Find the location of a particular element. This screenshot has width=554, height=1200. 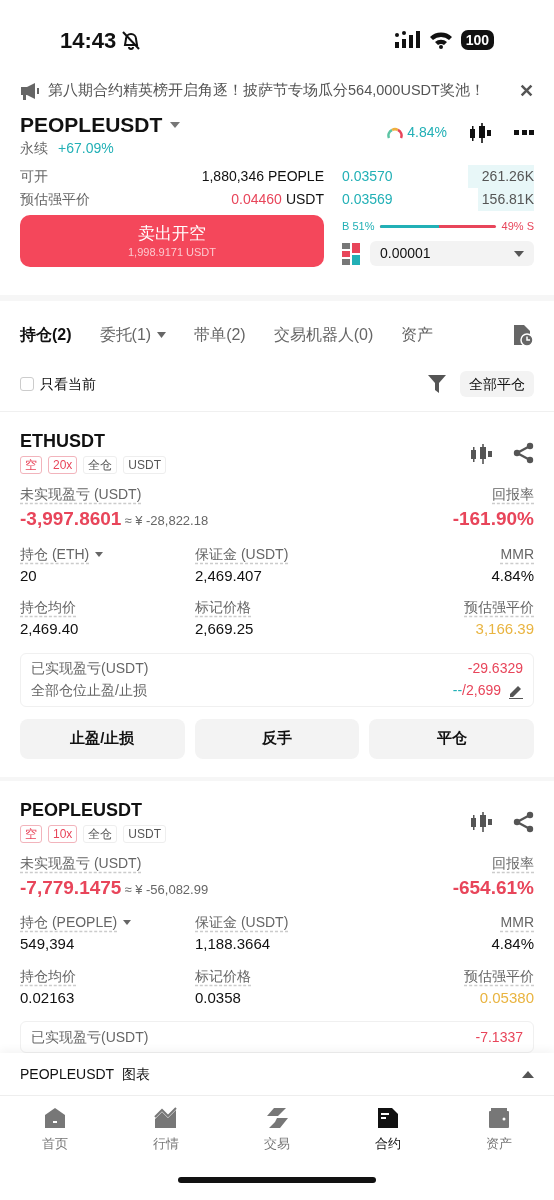

precision-dropdown: 0.00001 is located at coordinates (452, 253).